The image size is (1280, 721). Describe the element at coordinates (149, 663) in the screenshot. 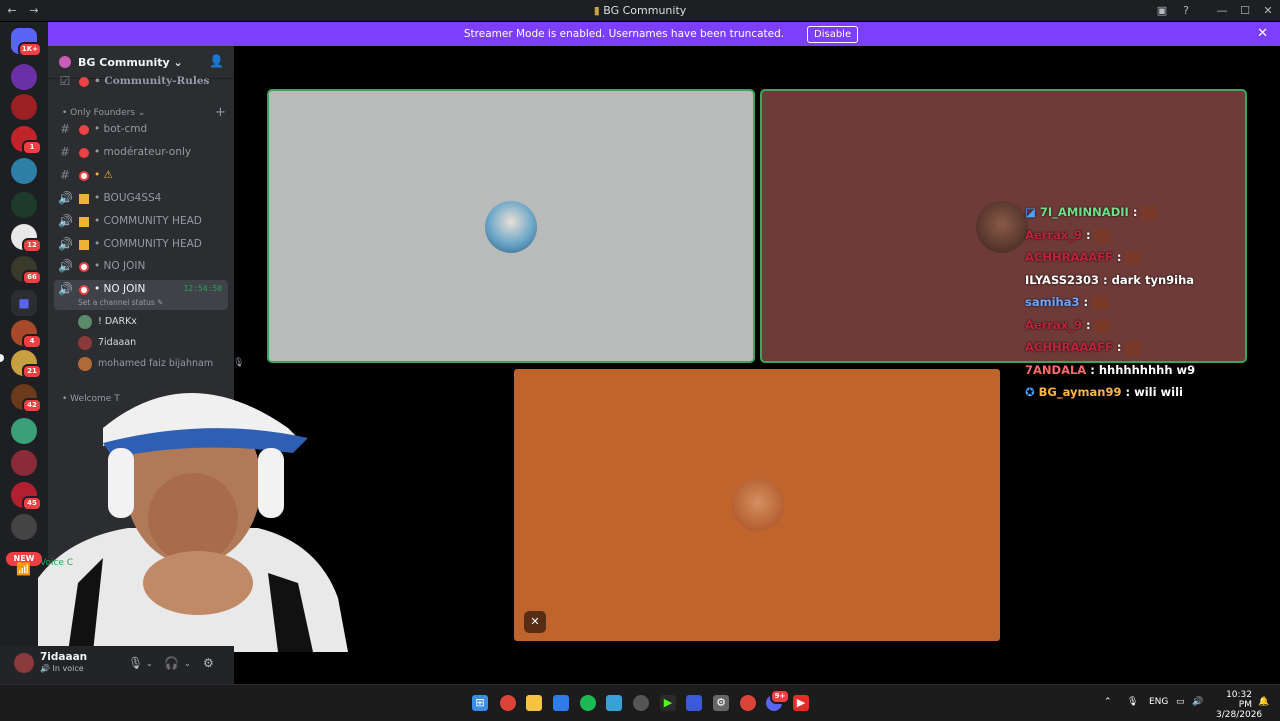

I see `mic-options-chevron-icon: ⌄` at that location.